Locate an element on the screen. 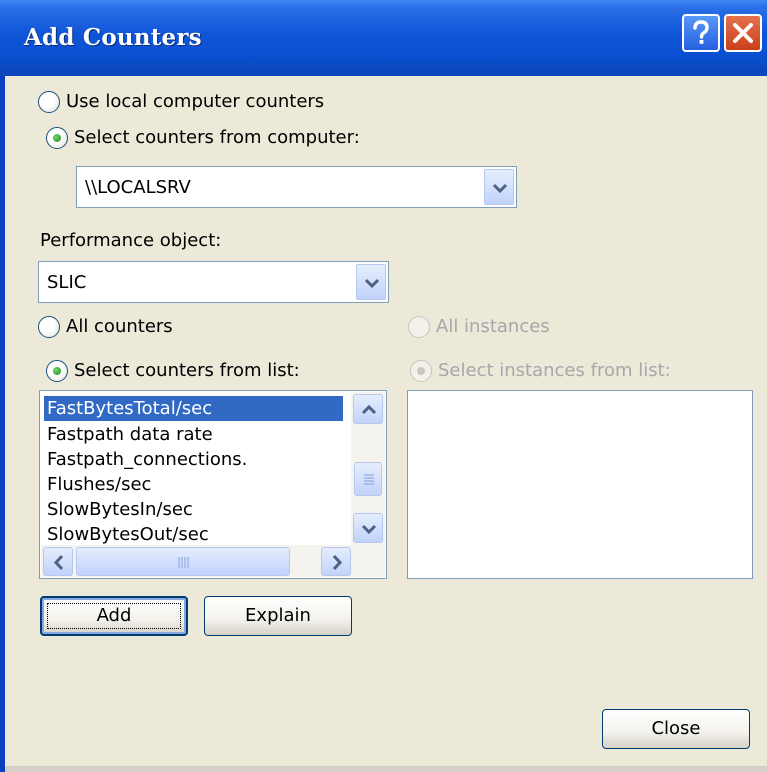 This screenshot has height=772, width=767. computer-dropdown-button is located at coordinates (499, 187).